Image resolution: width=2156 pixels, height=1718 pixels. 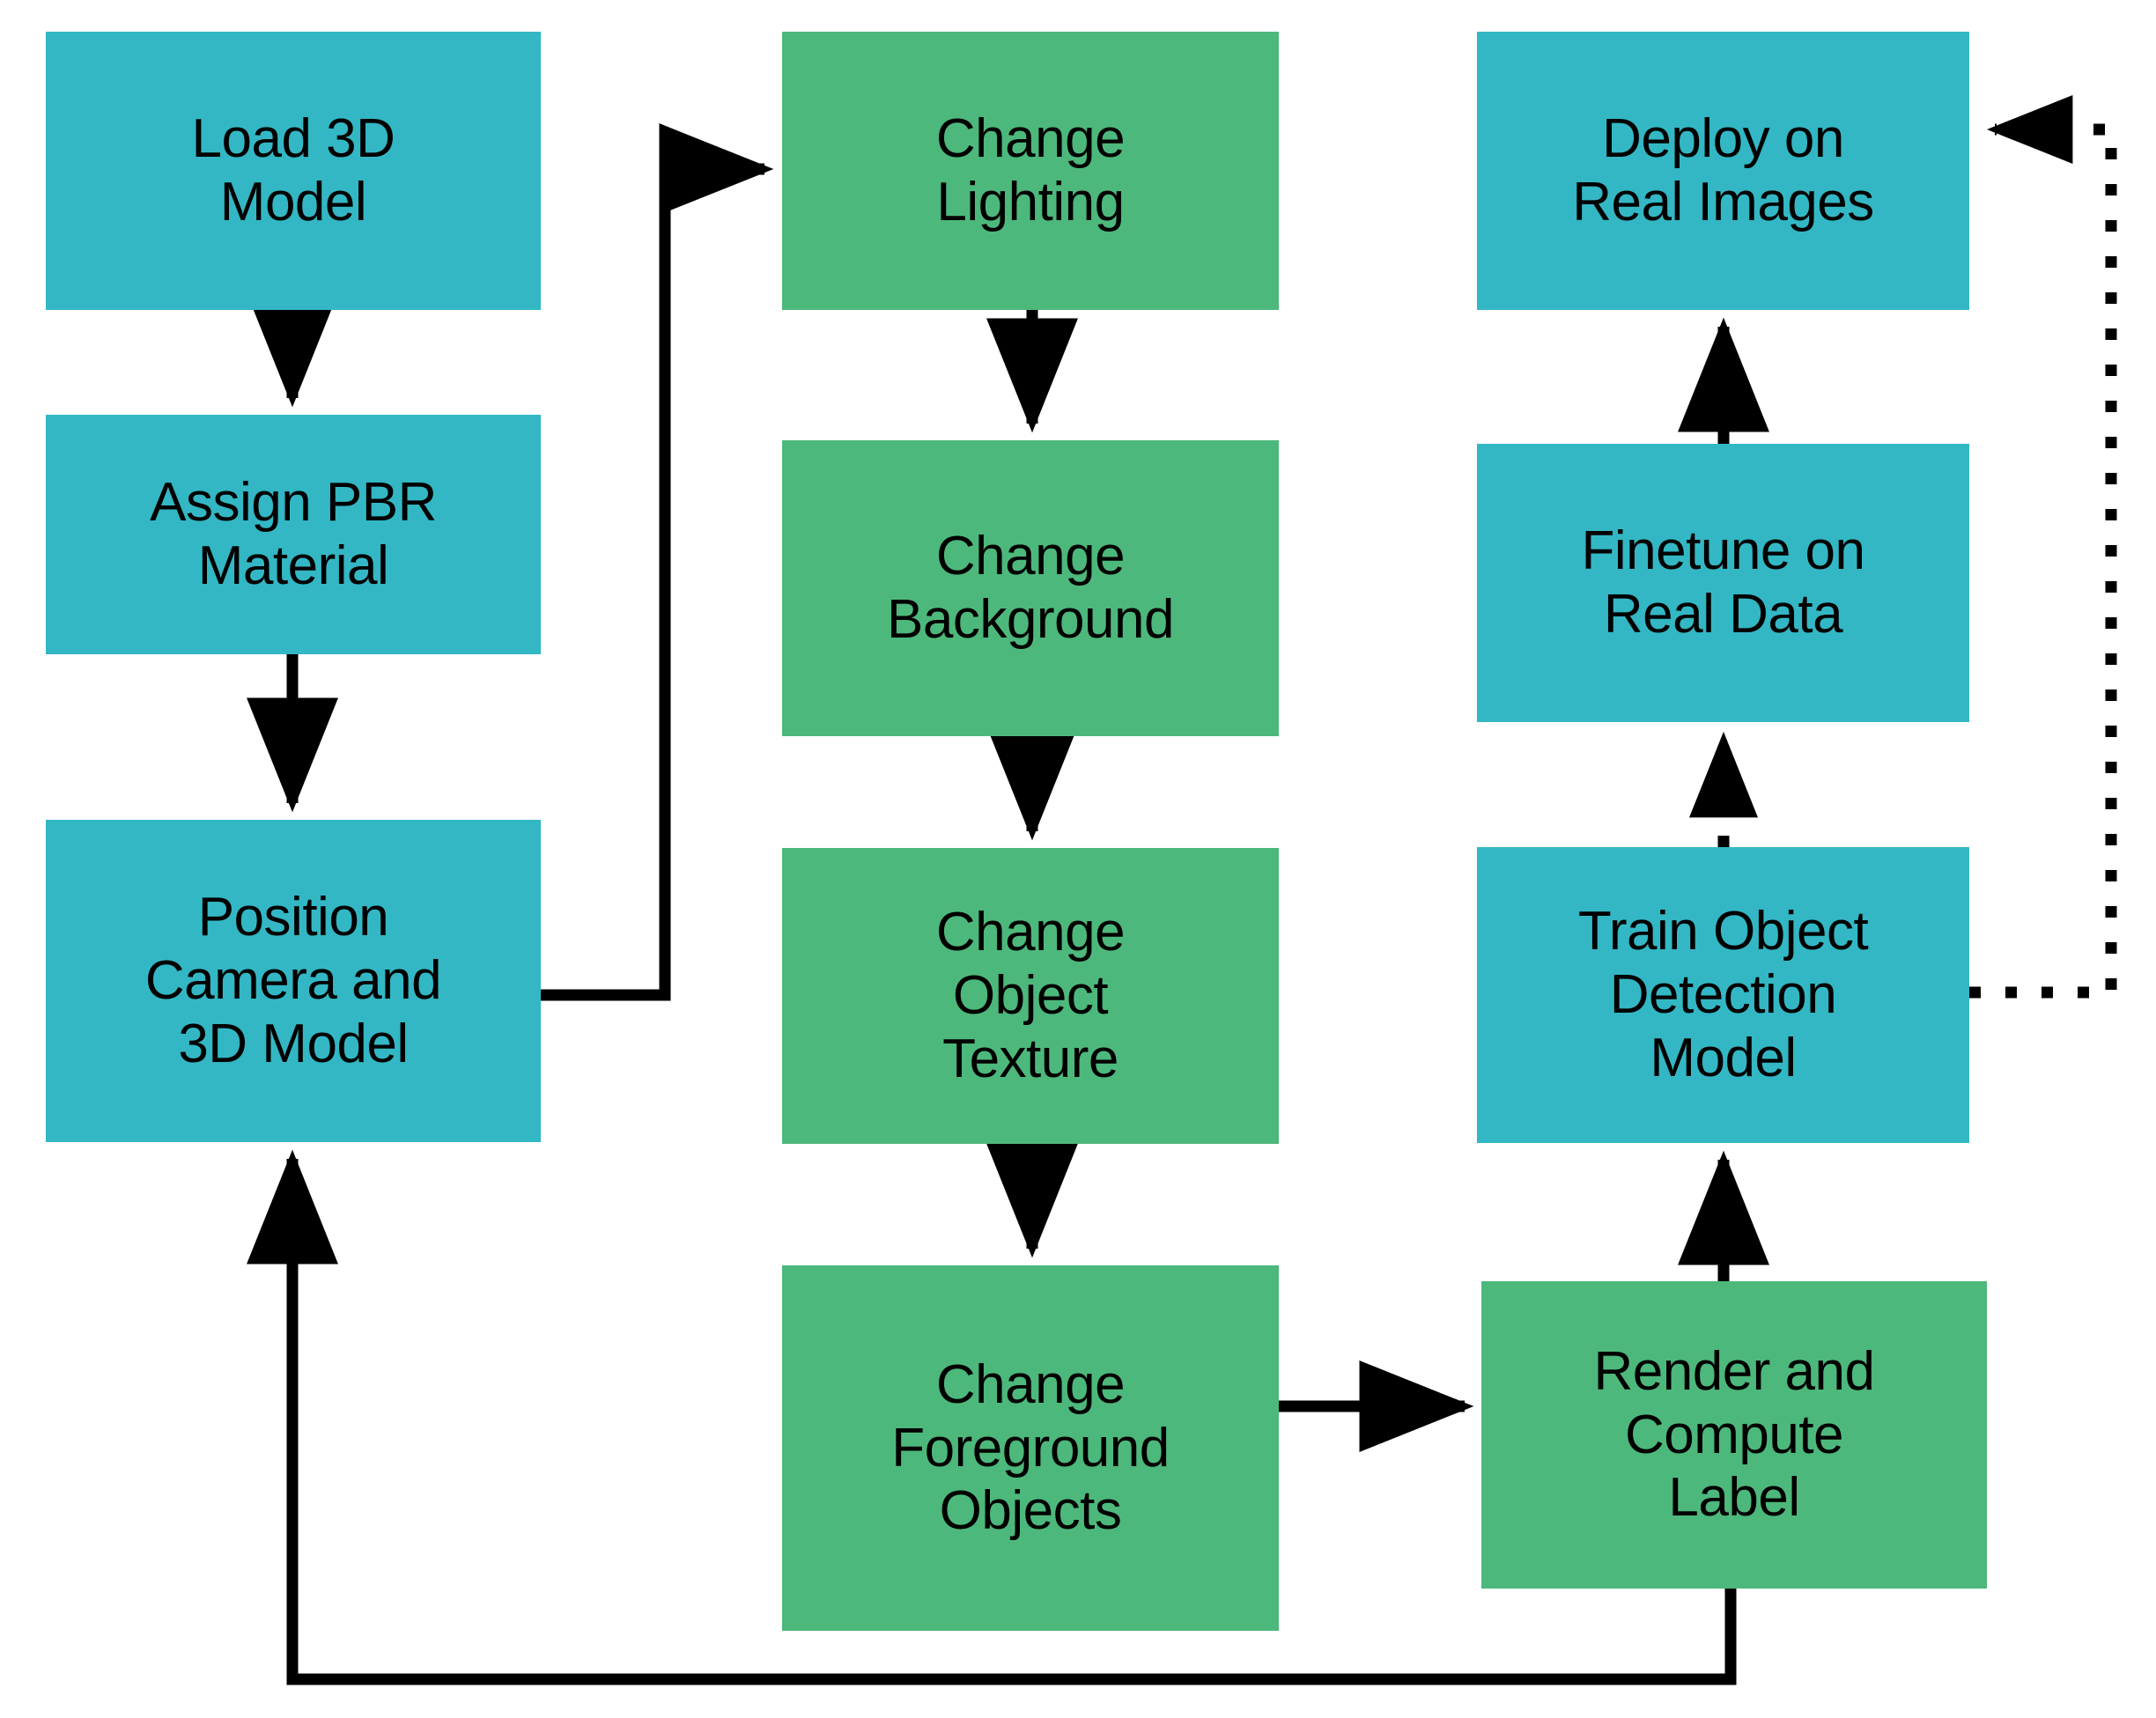 I want to click on node-deploy-on-real-images: Deploy on Real Images, so click(x=1723, y=171).